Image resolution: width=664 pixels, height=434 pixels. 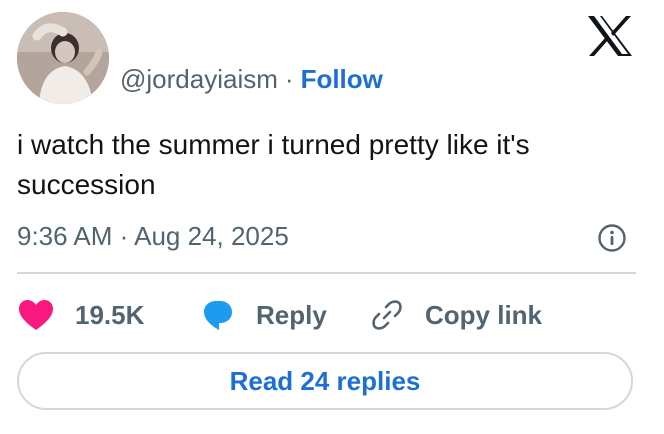 I want to click on info-icon, so click(x=612, y=238).